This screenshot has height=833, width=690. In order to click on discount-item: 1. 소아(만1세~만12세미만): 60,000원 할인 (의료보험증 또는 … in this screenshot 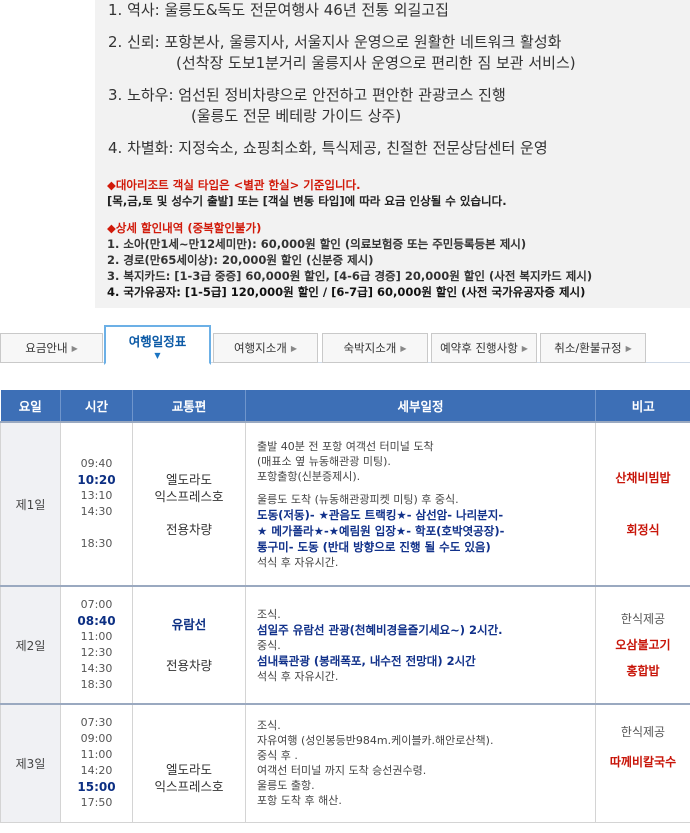, I will do `click(317, 244)`.